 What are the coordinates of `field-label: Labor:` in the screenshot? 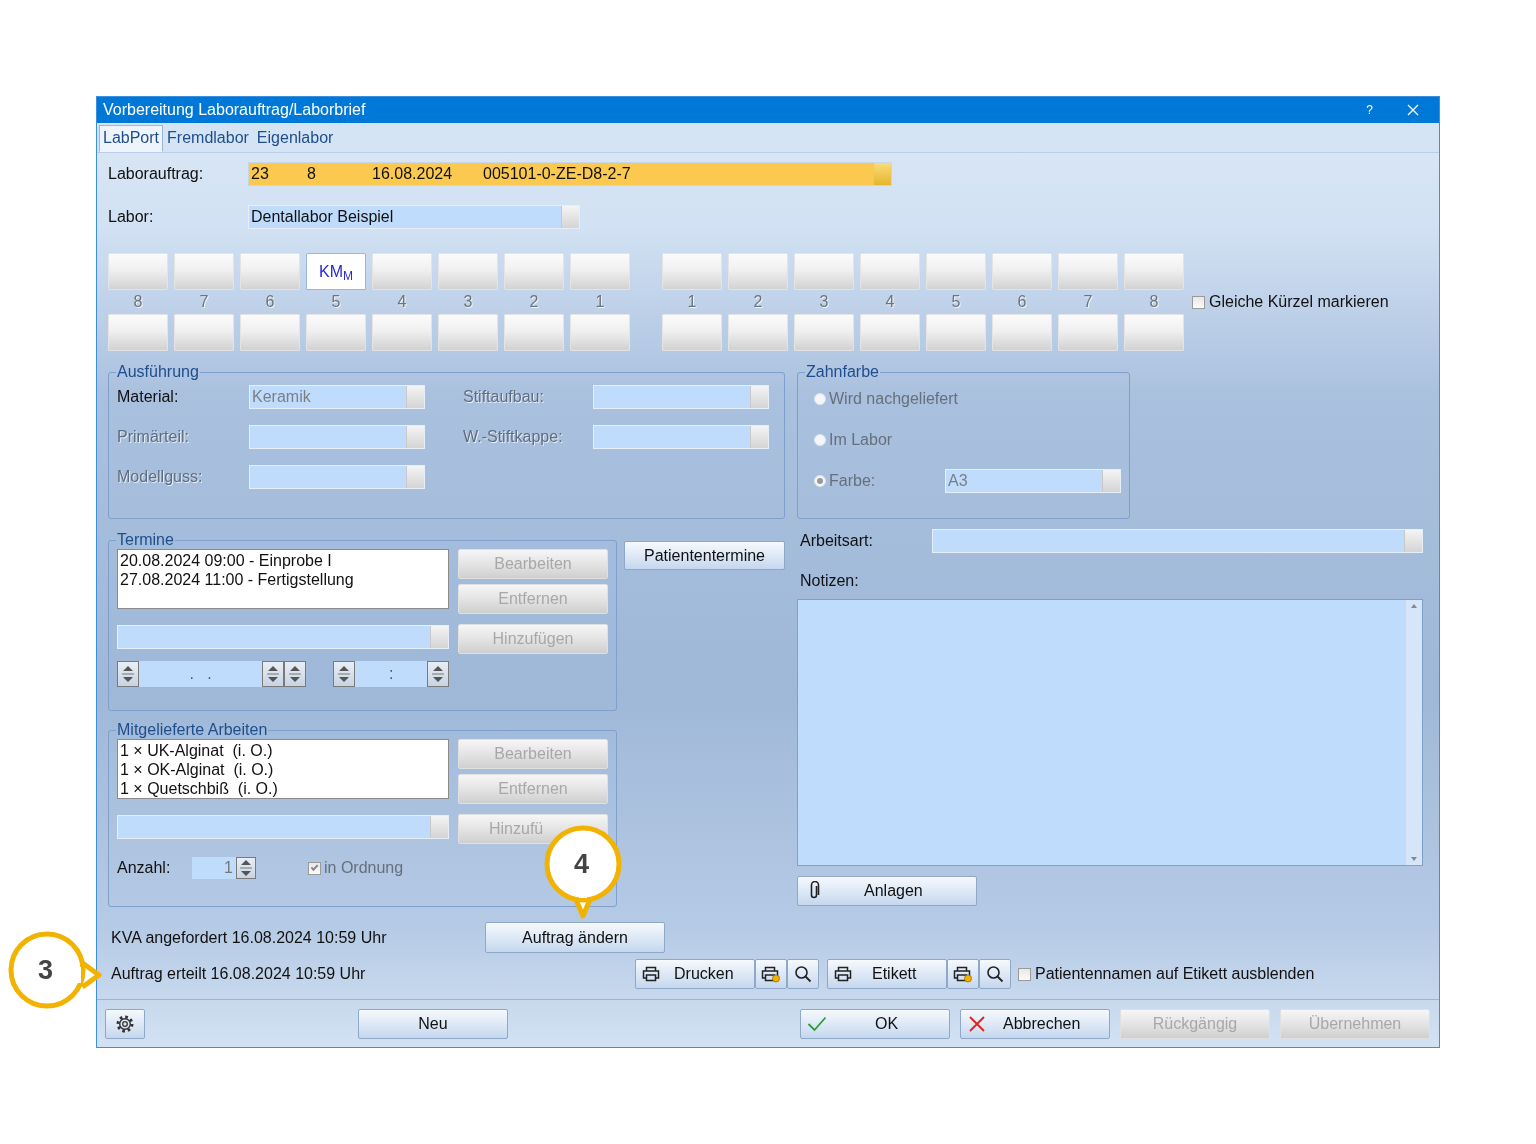 It's located at (131, 217).